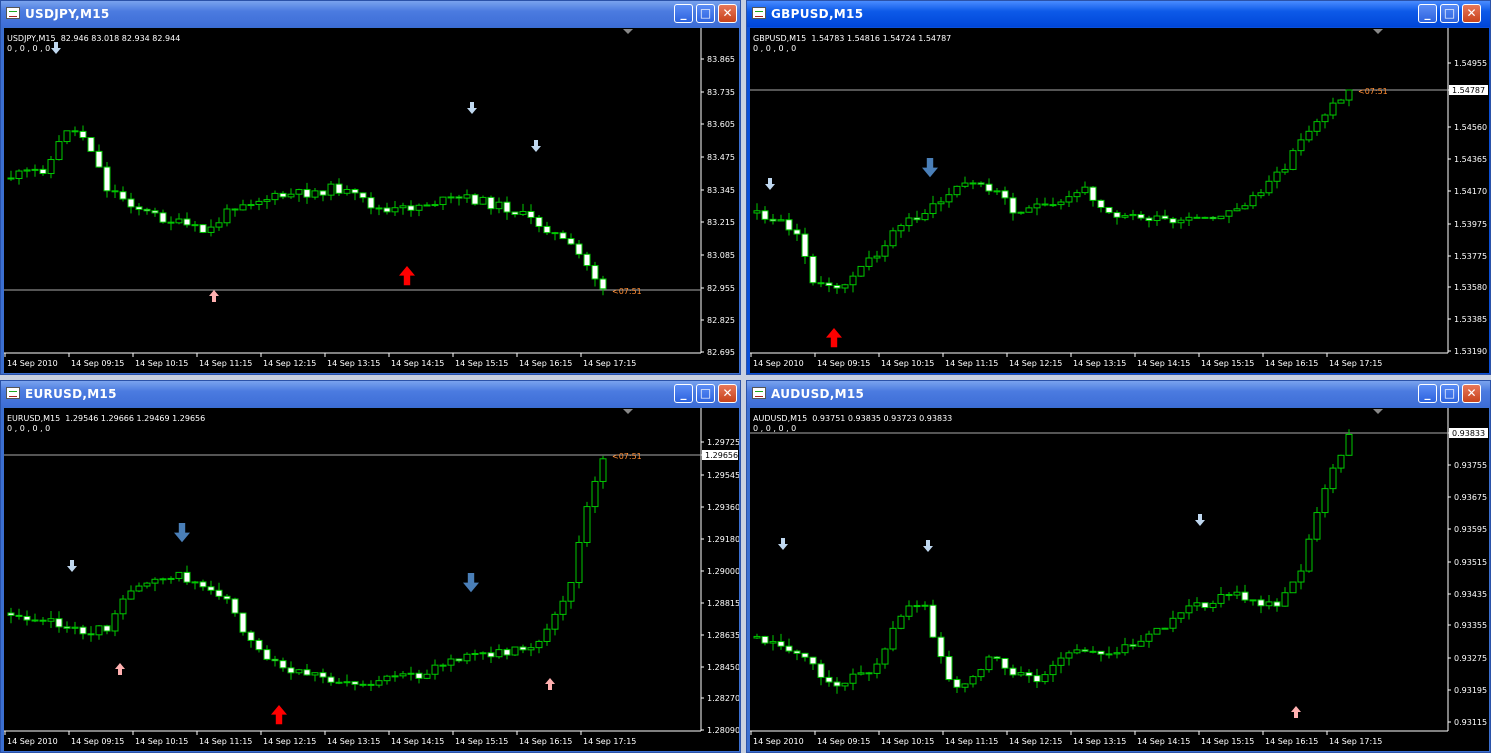  Describe the element at coordinates (120, 669) in the screenshot. I see `buy-signal-arrow-icon` at that location.